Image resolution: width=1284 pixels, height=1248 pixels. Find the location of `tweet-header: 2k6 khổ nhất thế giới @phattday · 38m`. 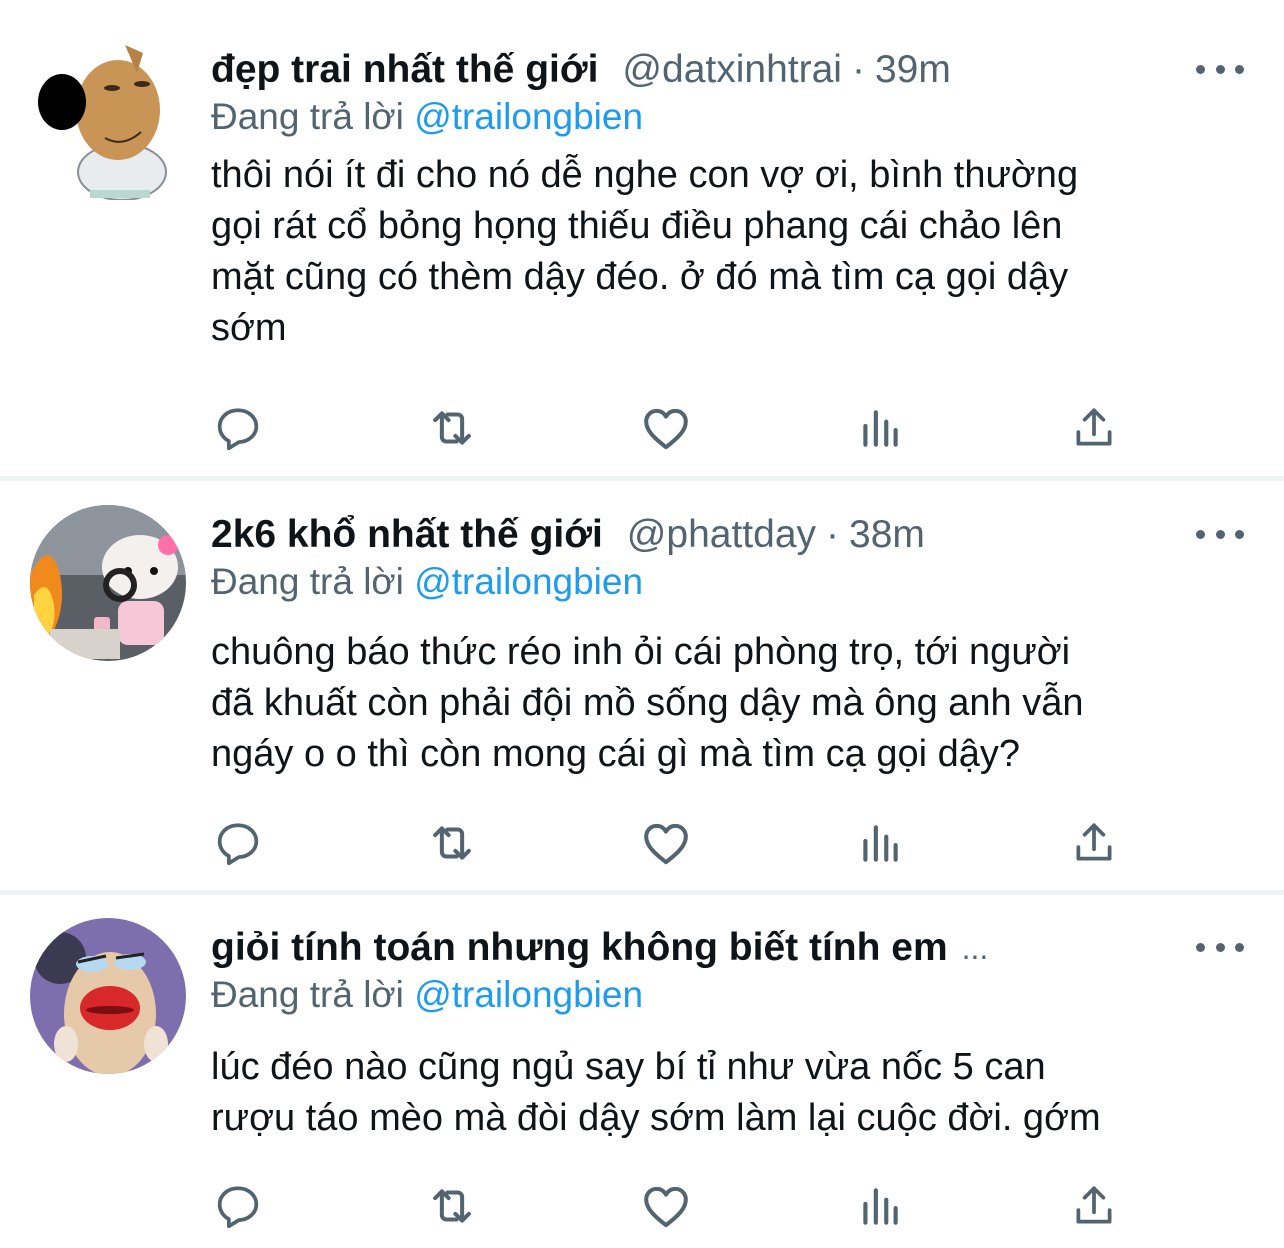

tweet-header: 2k6 khổ nhất thế giới @phattday · 38m is located at coordinates (568, 535).